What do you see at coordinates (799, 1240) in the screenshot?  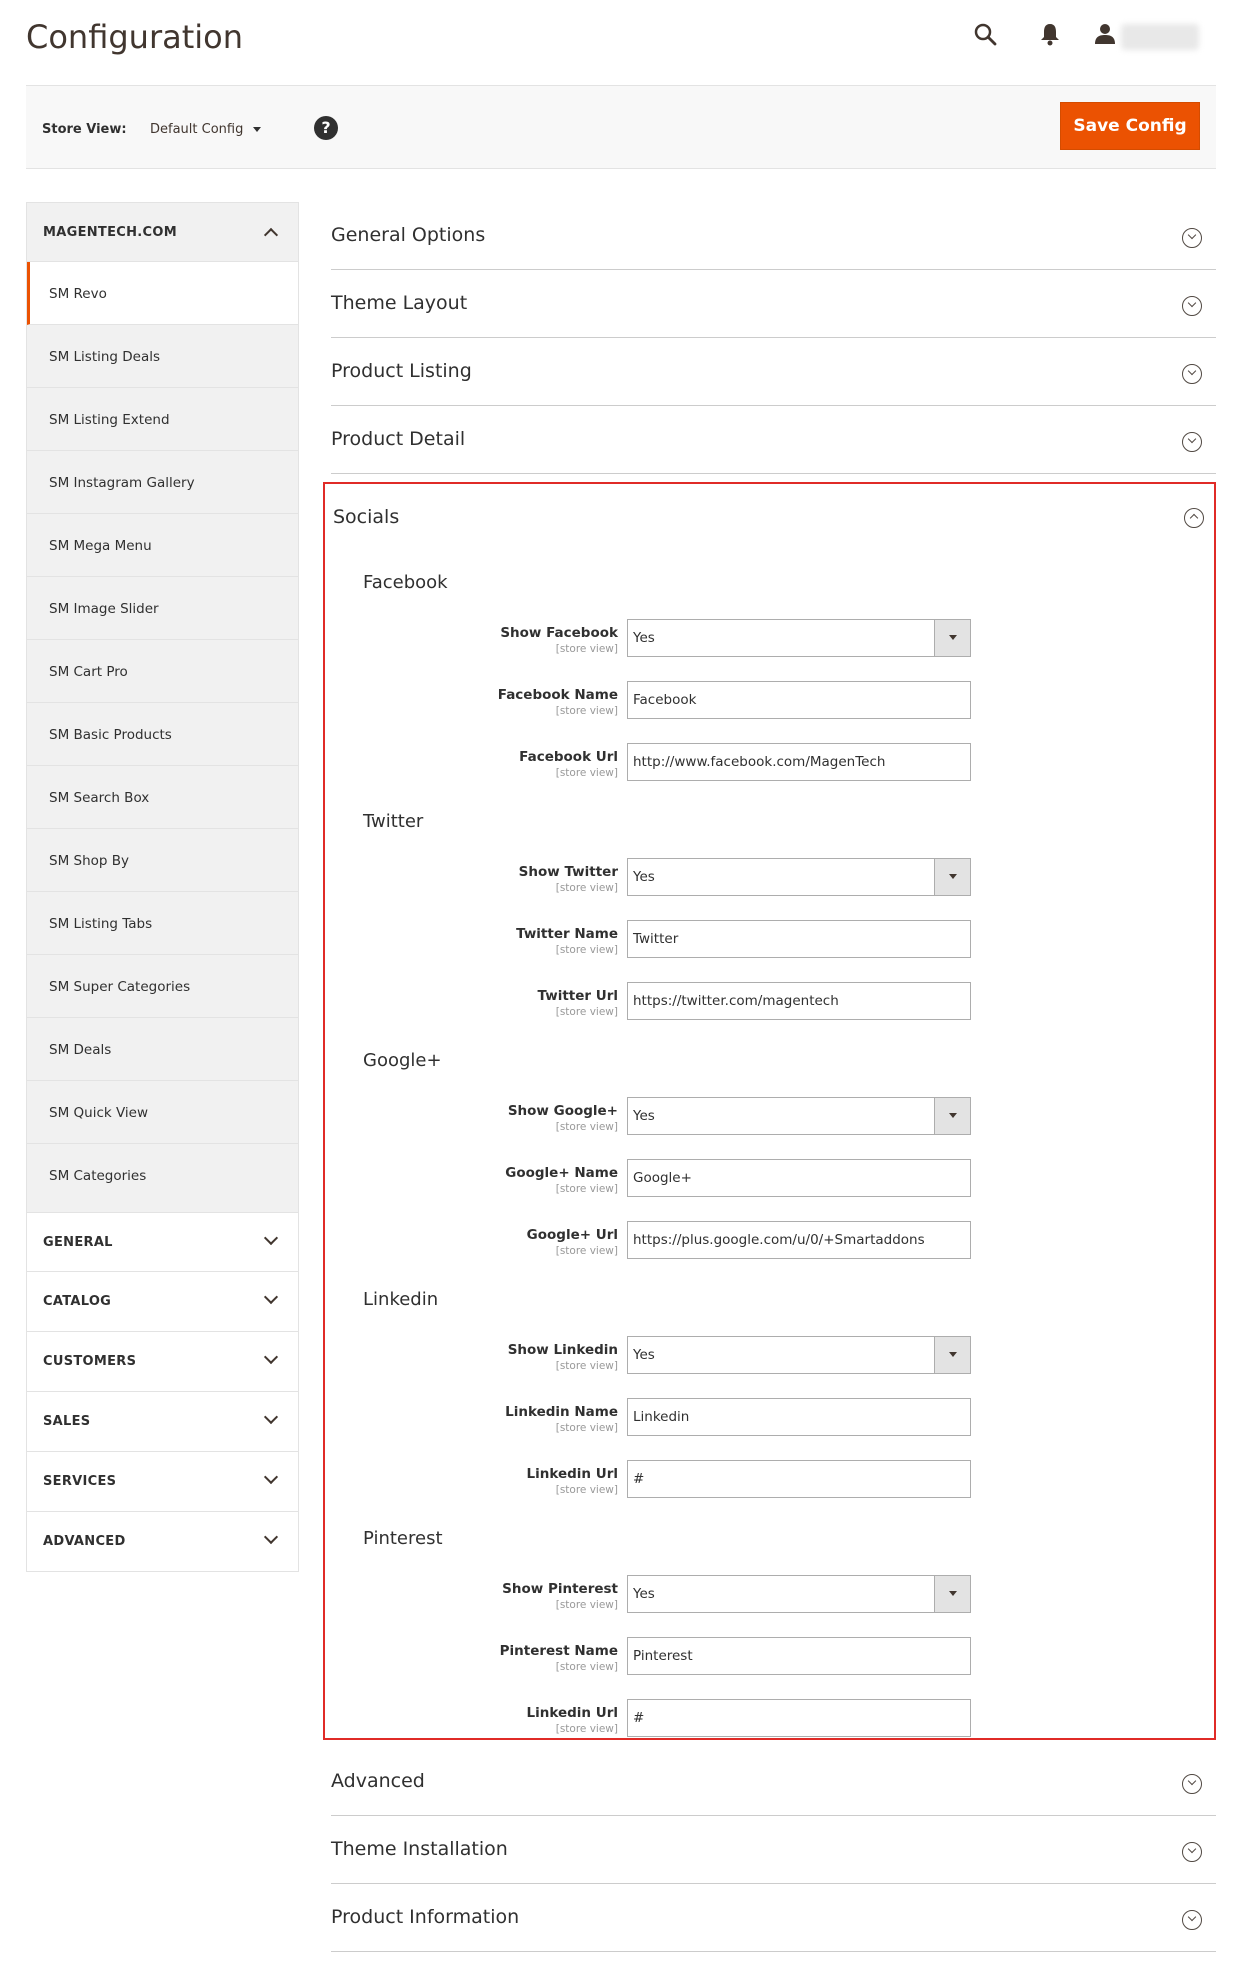 I see `text-input: https://plus.google.com/u/0/+Smartaddons` at bounding box center [799, 1240].